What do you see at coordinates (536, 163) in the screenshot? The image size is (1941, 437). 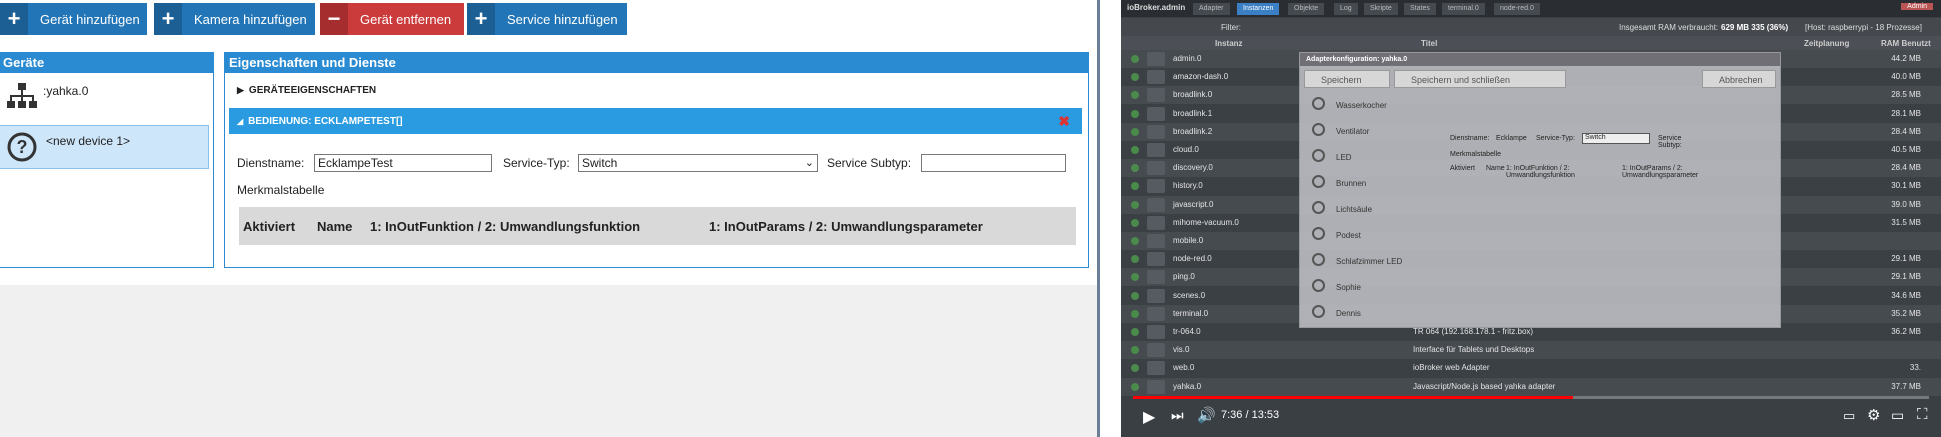 I see `service-type-label: Service-Typ:` at bounding box center [536, 163].